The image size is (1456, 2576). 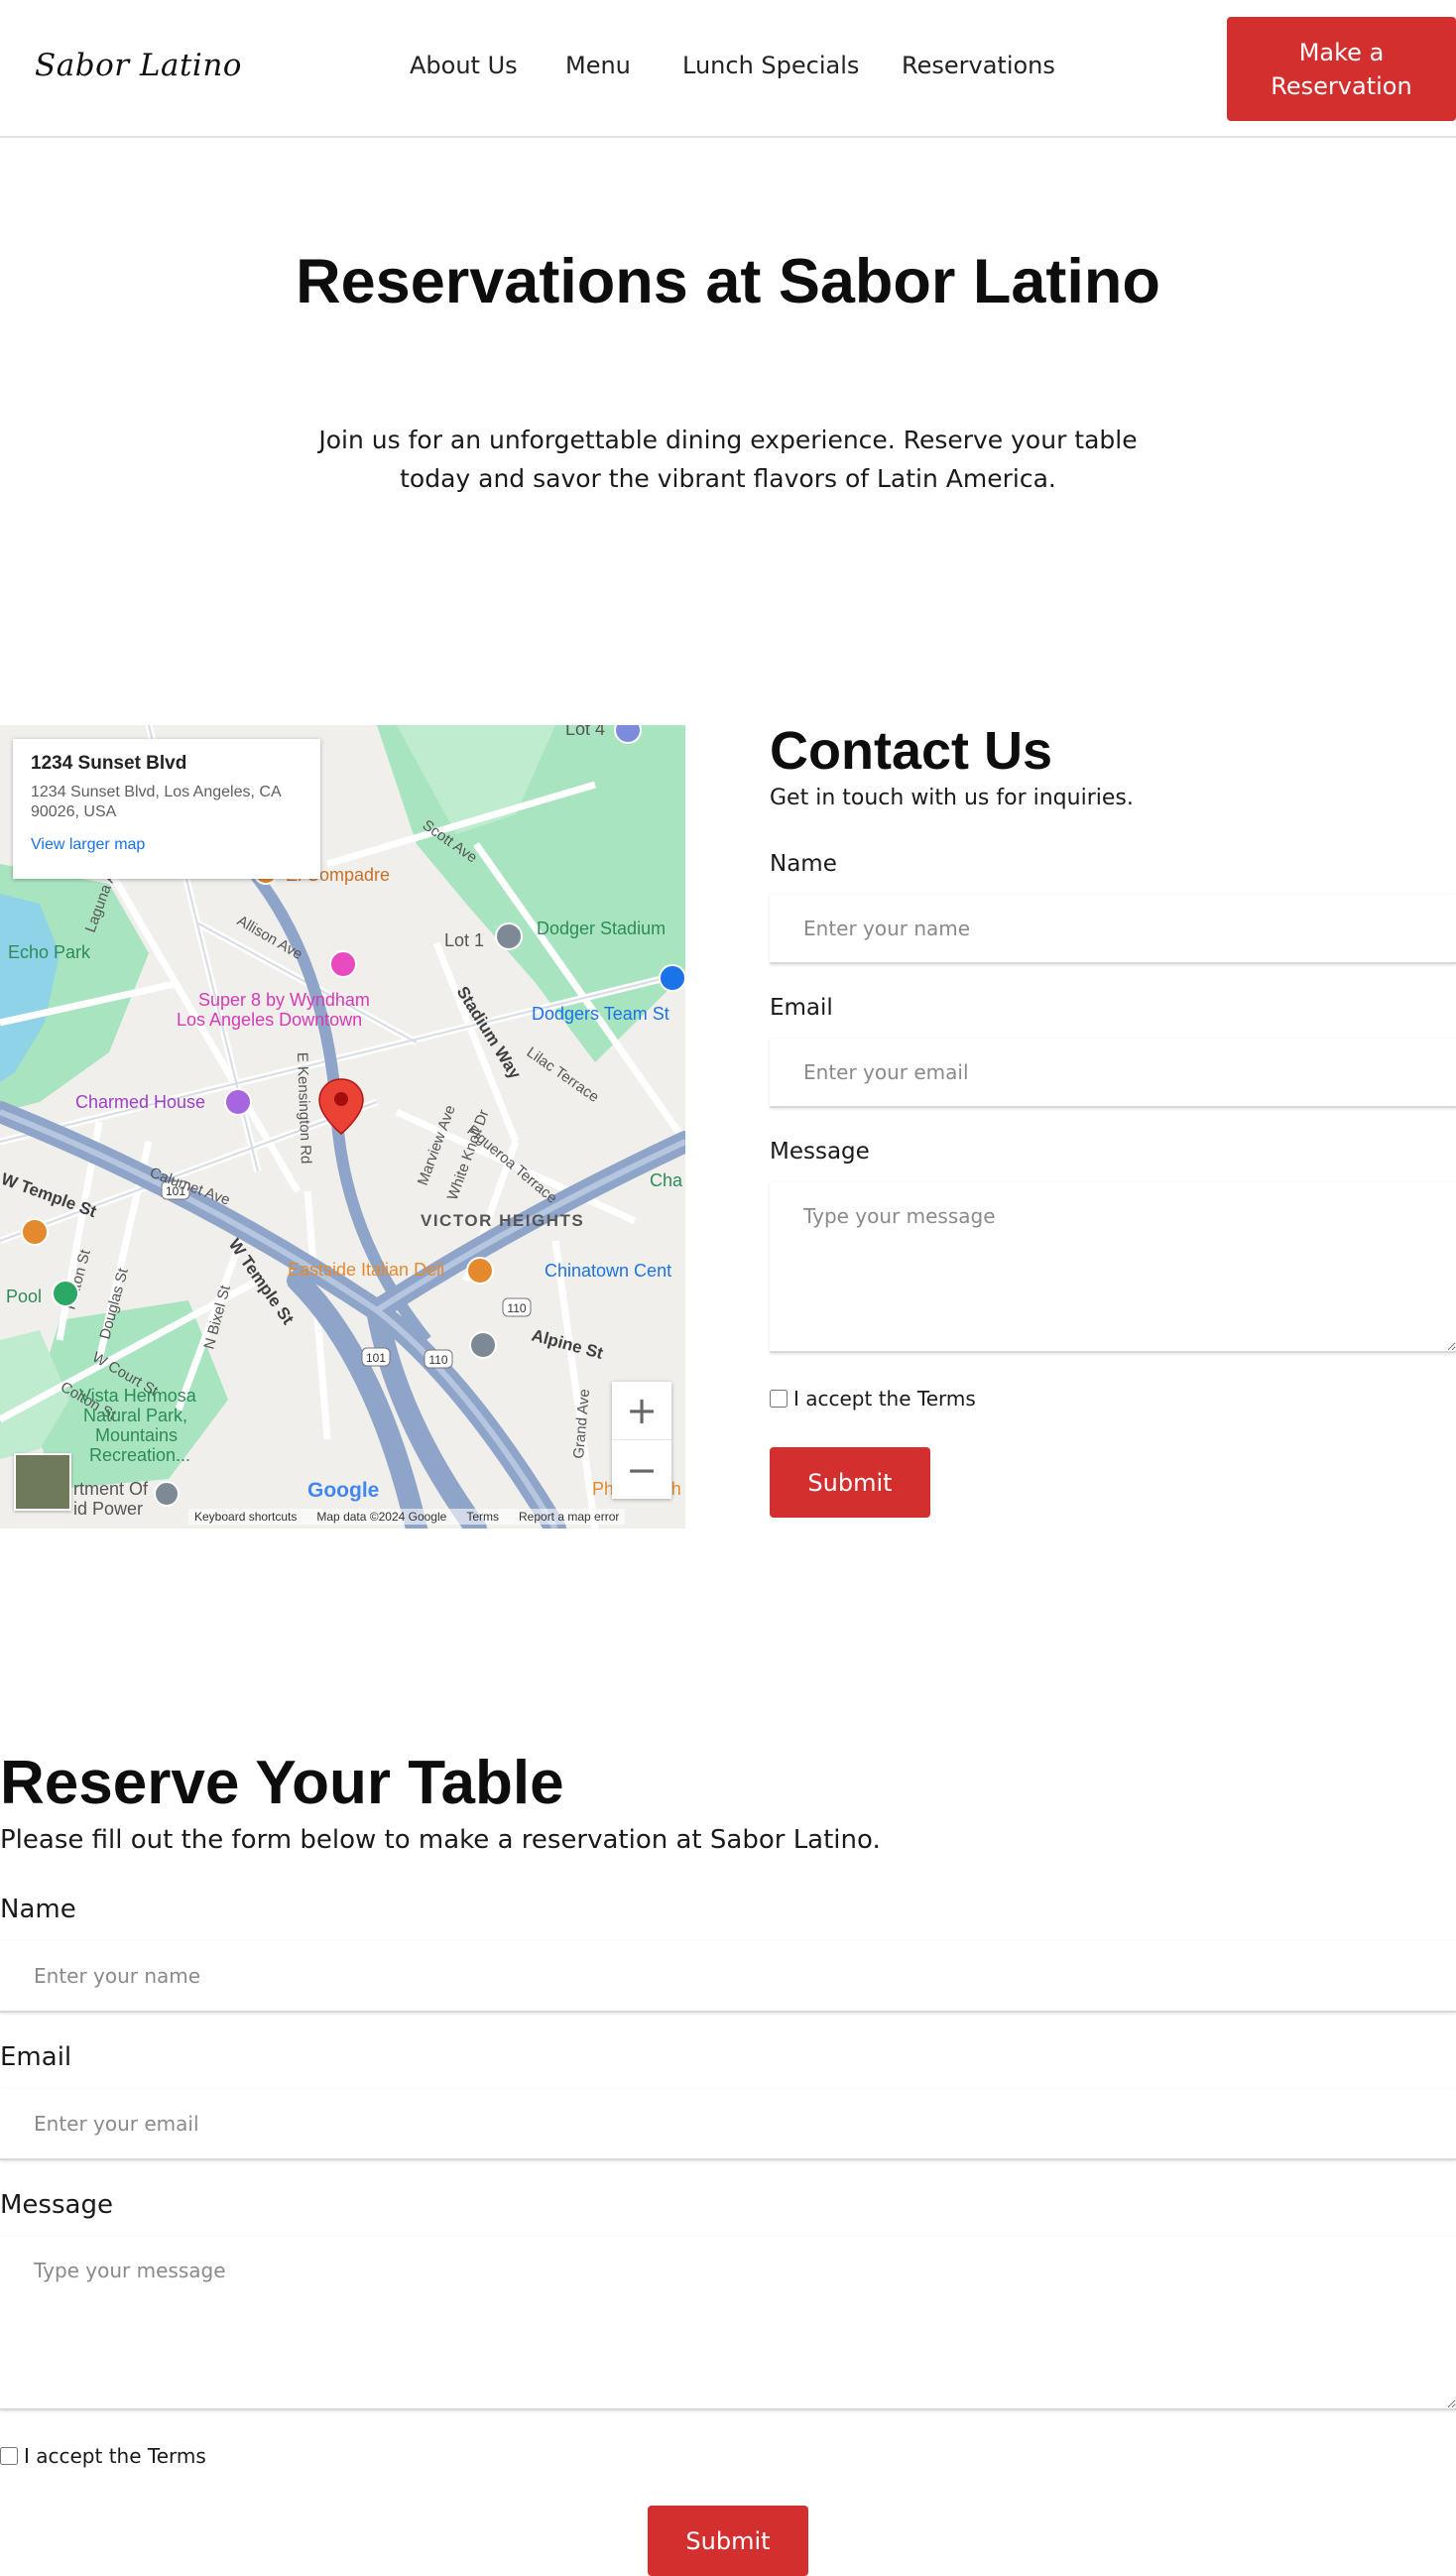 I want to click on reserve-name-input, so click(x=728, y=1977).